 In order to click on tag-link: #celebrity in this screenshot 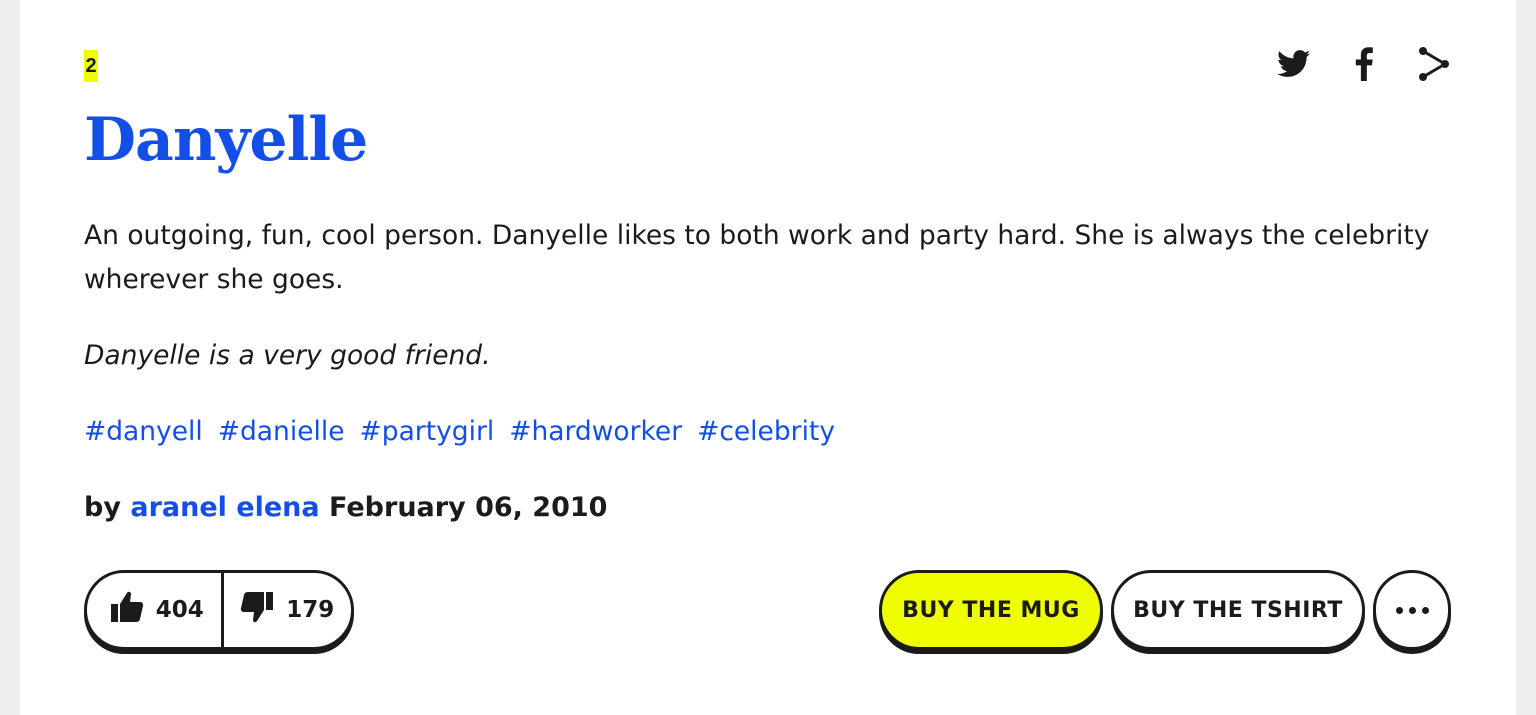, I will do `click(766, 432)`.